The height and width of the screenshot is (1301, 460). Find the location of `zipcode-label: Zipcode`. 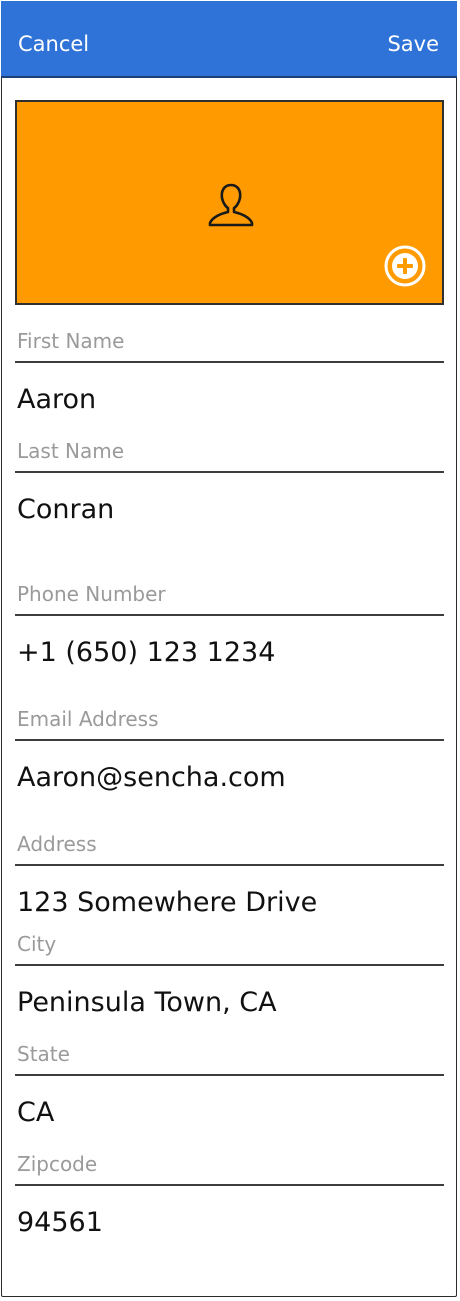

zipcode-label: Zipcode is located at coordinates (57, 1164).